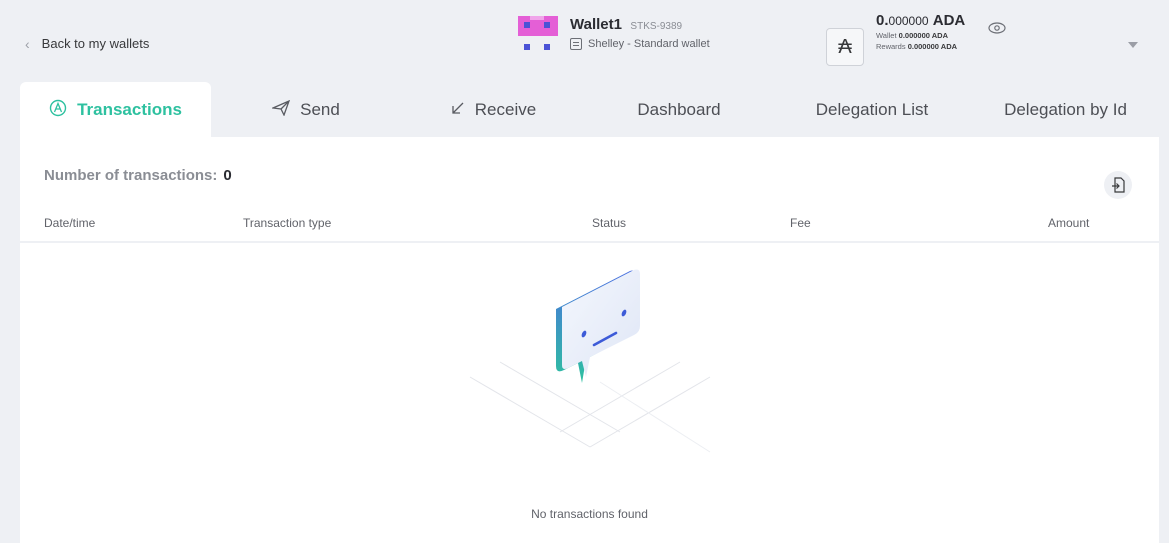  Describe the element at coordinates (609, 223) in the screenshot. I see `column-status: Status` at that location.